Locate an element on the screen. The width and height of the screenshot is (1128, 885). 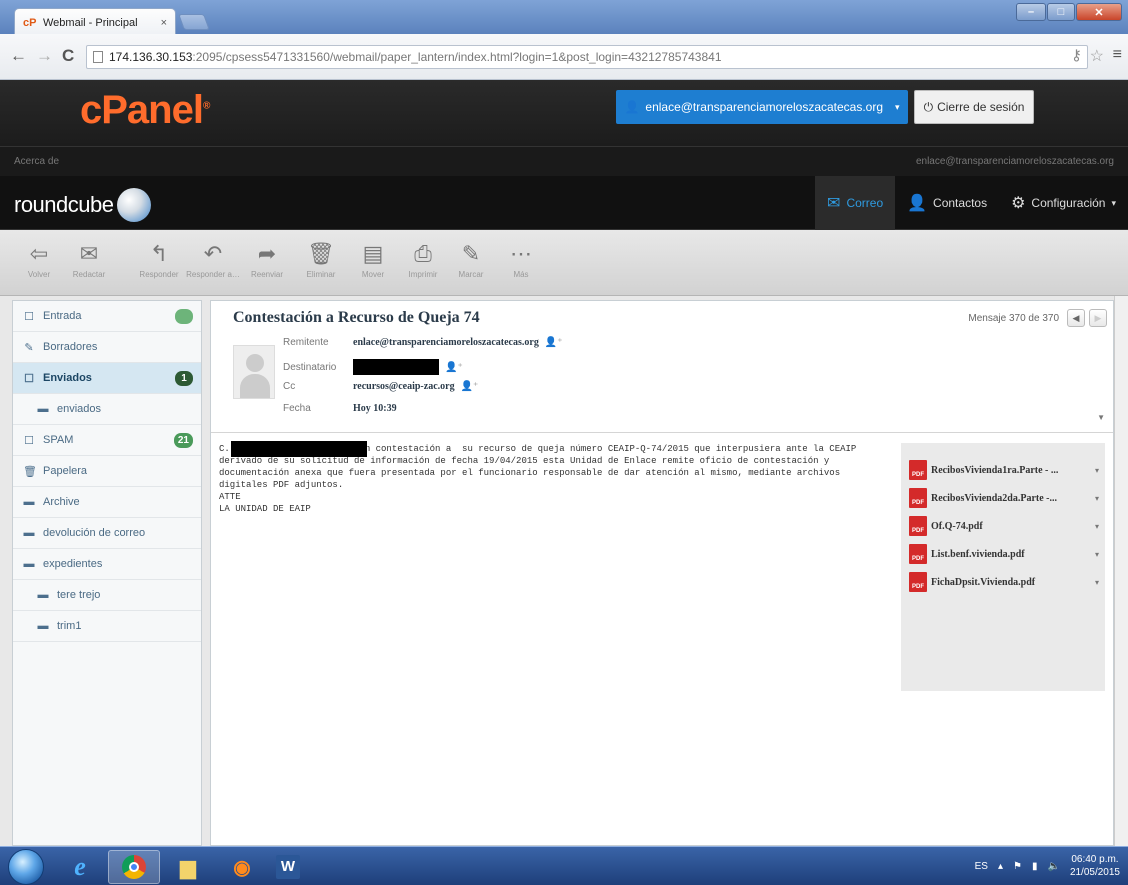
bookmark-star-icon: ☆ is located at coordinates (1097, 56).